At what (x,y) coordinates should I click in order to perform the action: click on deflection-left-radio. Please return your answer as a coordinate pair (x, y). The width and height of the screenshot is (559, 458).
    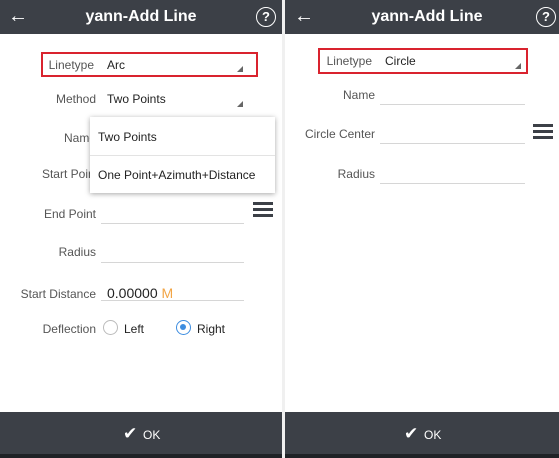
    Looking at the image, I should click on (110, 327).